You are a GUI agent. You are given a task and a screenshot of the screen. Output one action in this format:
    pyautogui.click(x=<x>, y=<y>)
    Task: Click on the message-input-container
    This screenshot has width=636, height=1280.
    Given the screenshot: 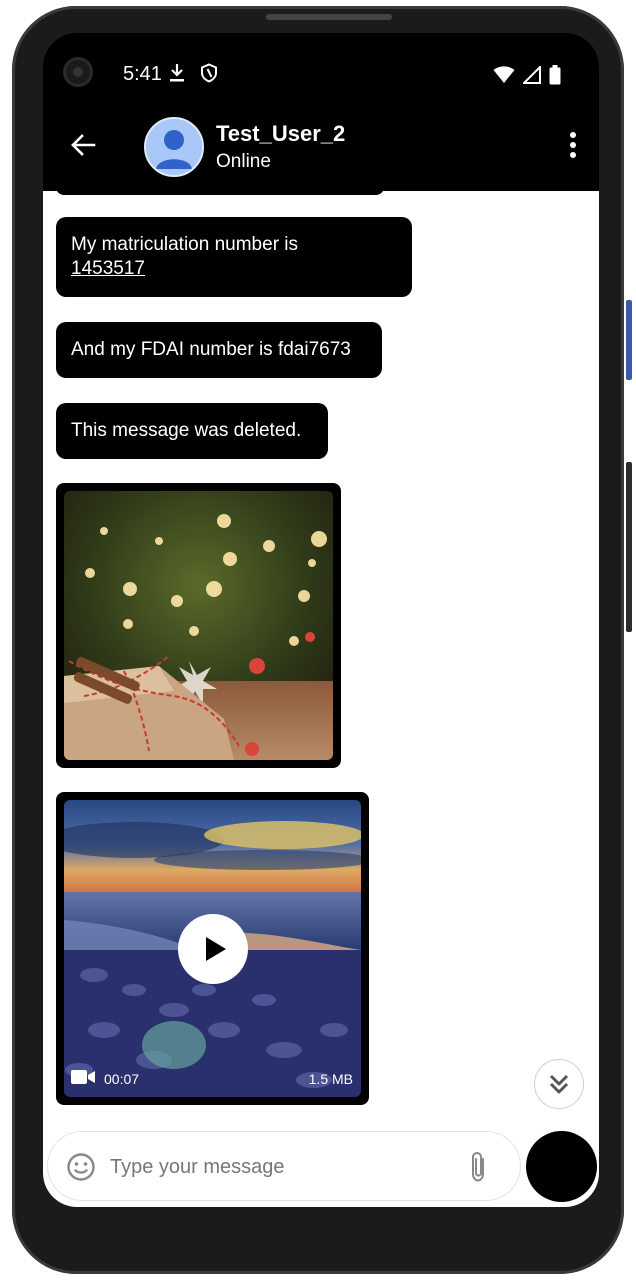 What is the action you would take?
    pyautogui.click(x=284, y=1166)
    